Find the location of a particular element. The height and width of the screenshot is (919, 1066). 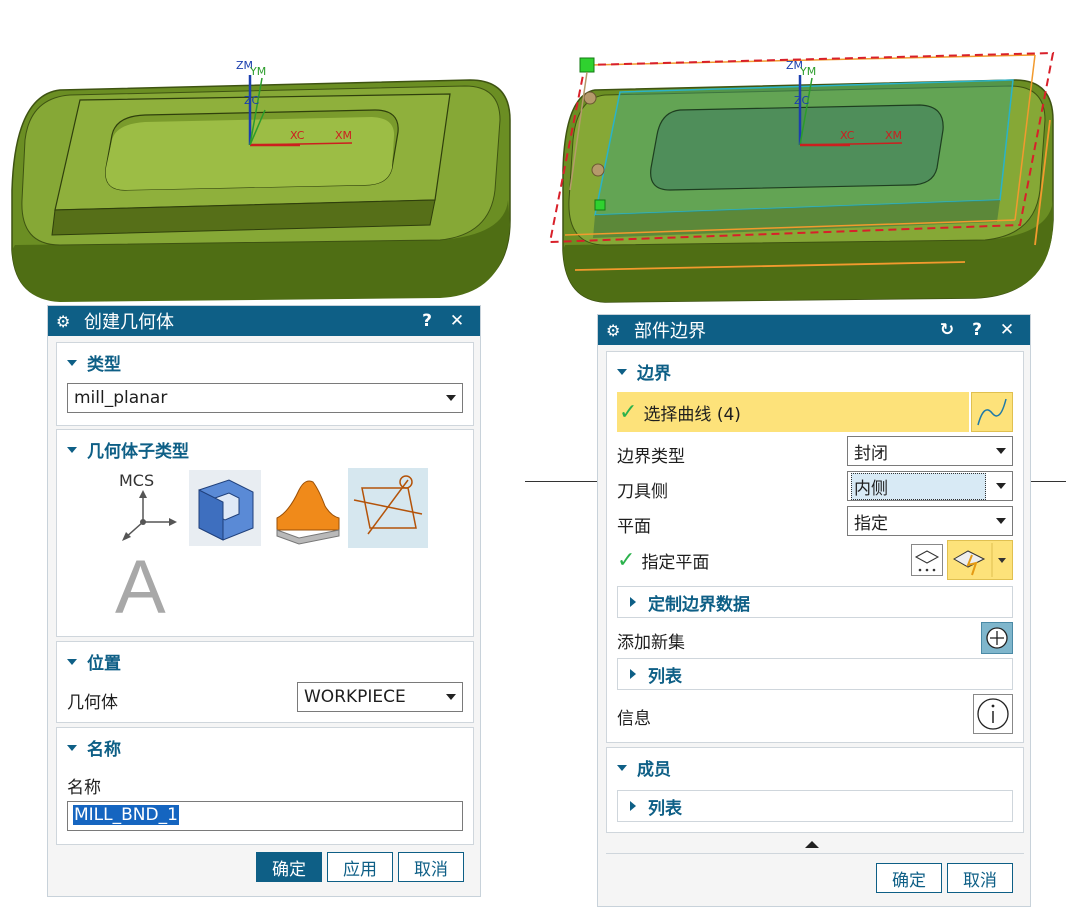

boundary-section-header: 边界 is located at coordinates (644, 371).